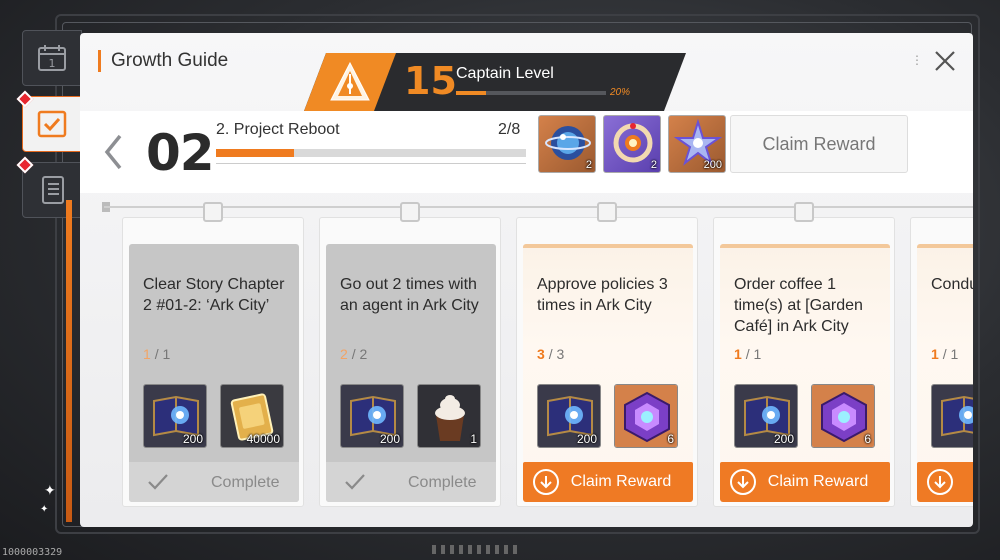 The image size is (1000, 560). I want to click on task-description: Approve policies 3 times in Ark City, so click(602, 295).